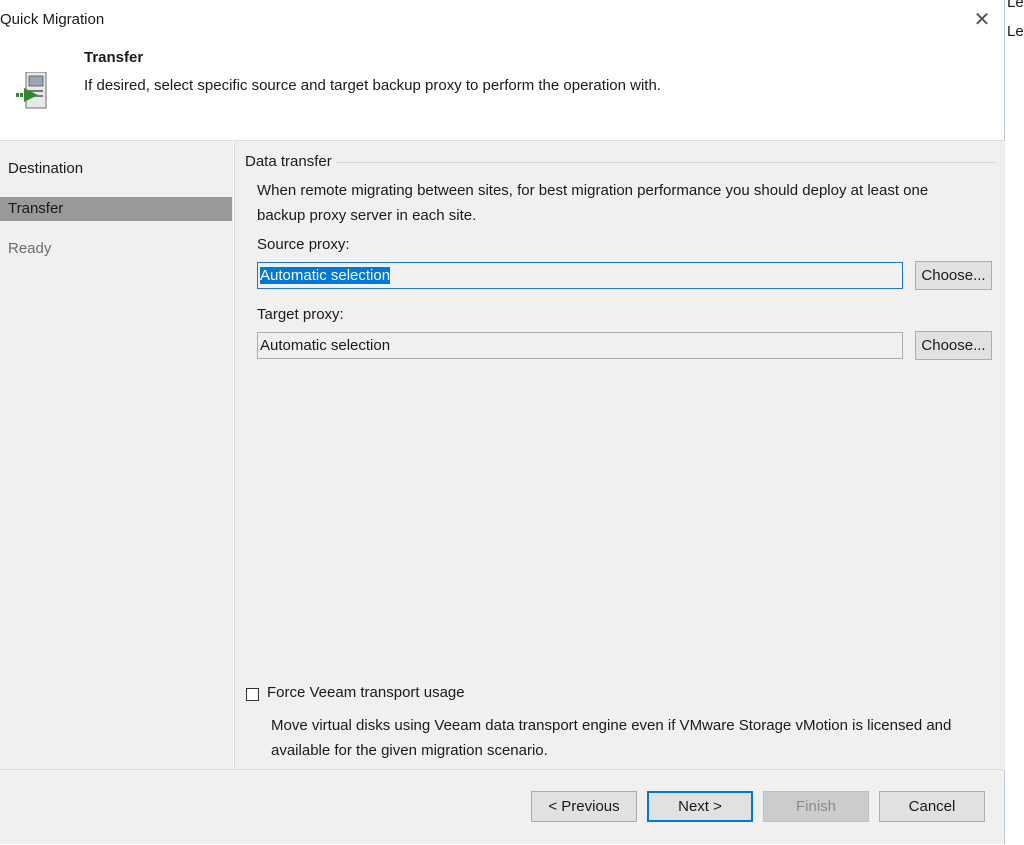 Image resolution: width=1024 pixels, height=845 pixels. I want to click on force-transport-checkbox, so click(252, 694).